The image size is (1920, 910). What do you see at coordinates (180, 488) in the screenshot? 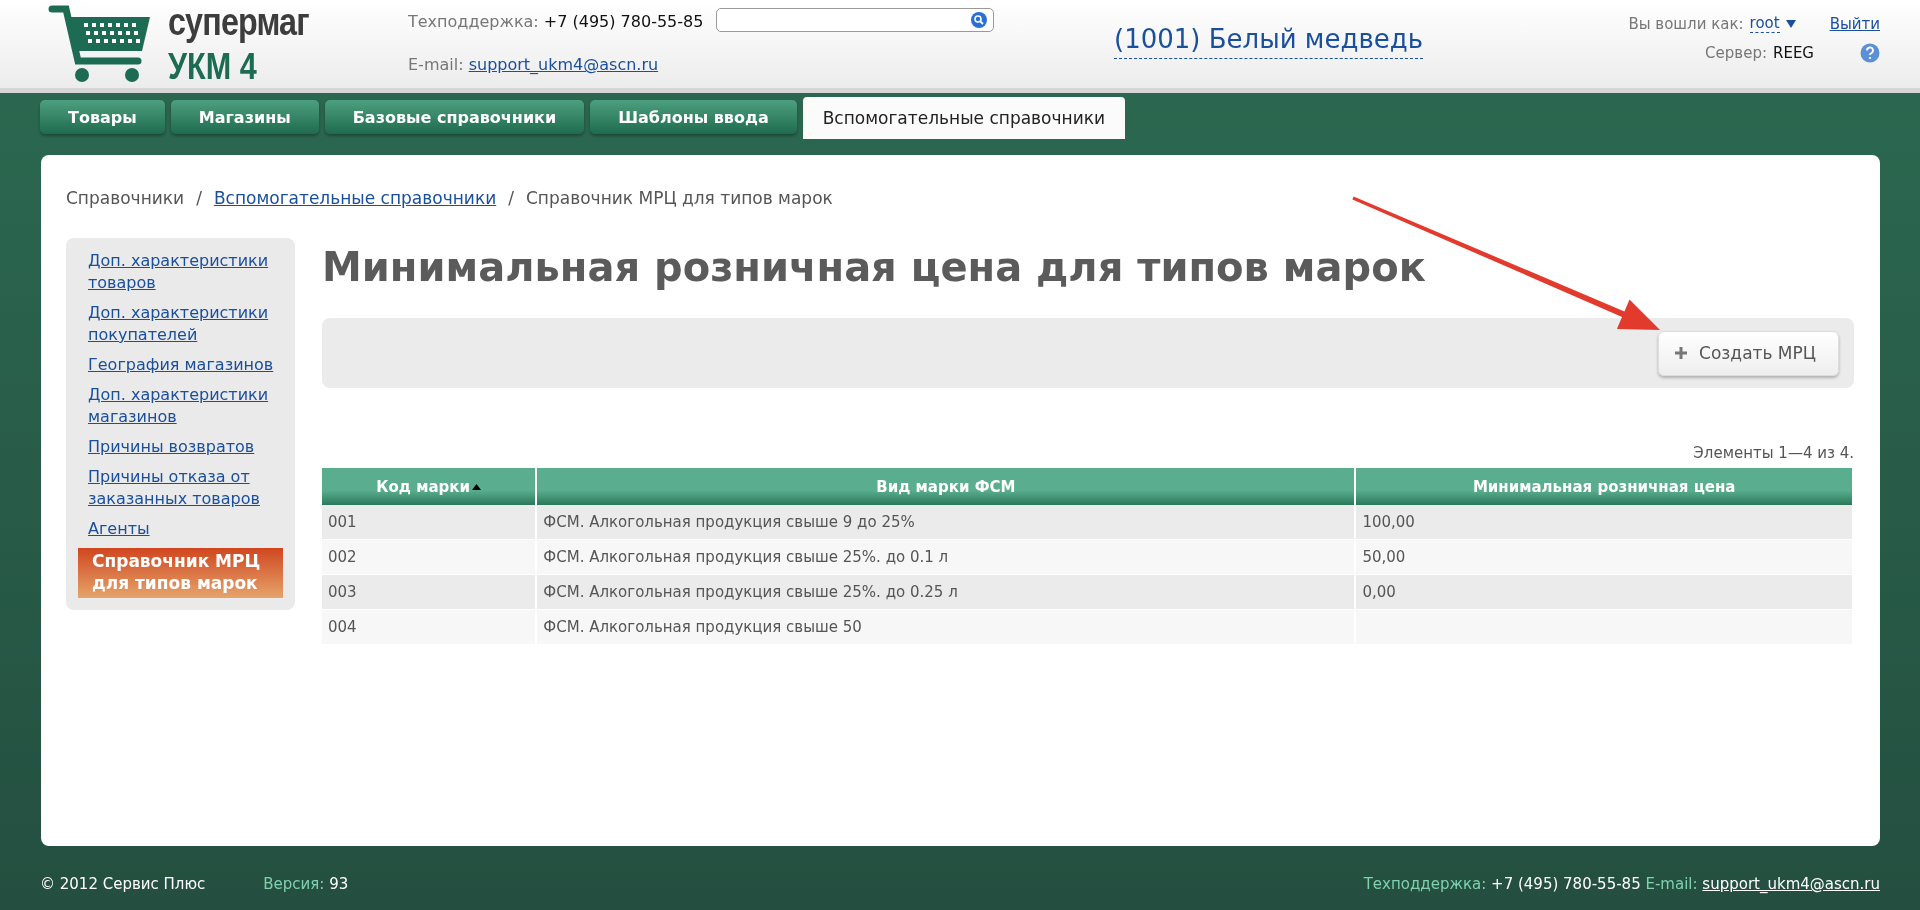
I see `sidebar-item: Причины отказа от заказанных товаров` at bounding box center [180, 488].